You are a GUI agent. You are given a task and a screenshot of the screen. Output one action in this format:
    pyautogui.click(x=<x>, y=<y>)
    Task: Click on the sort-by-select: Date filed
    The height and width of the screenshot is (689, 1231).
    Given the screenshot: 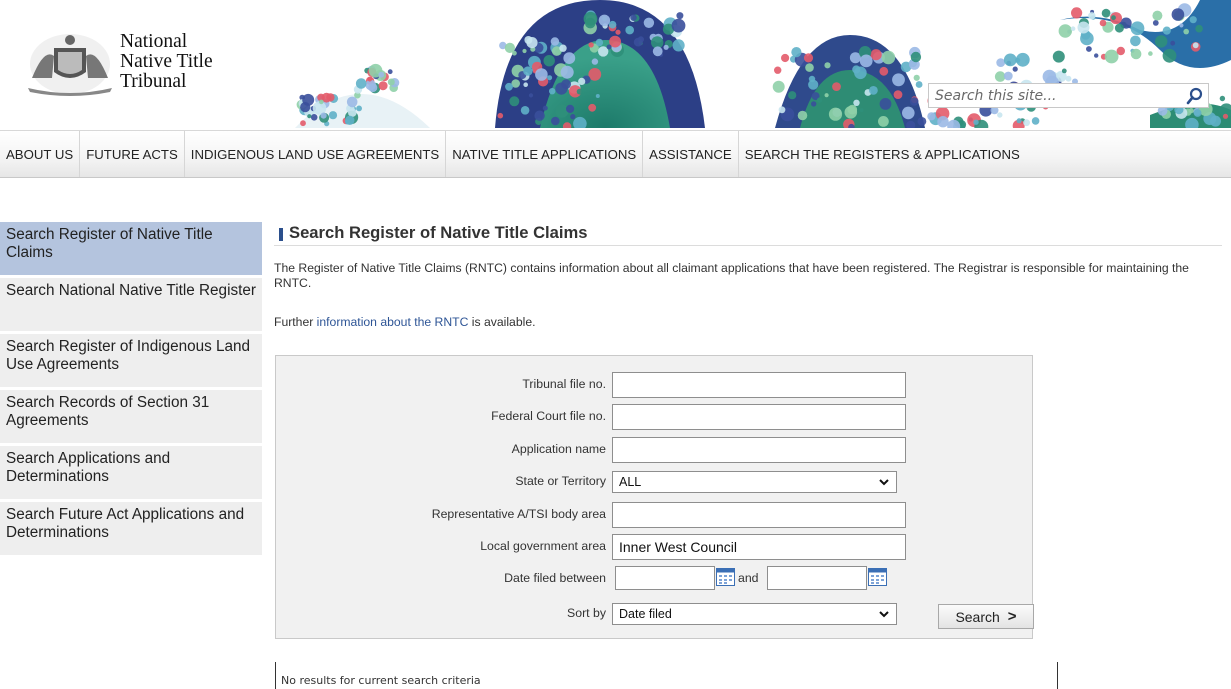 What is the action you would take?
    pyautogui.click(x=754, y=614)
    